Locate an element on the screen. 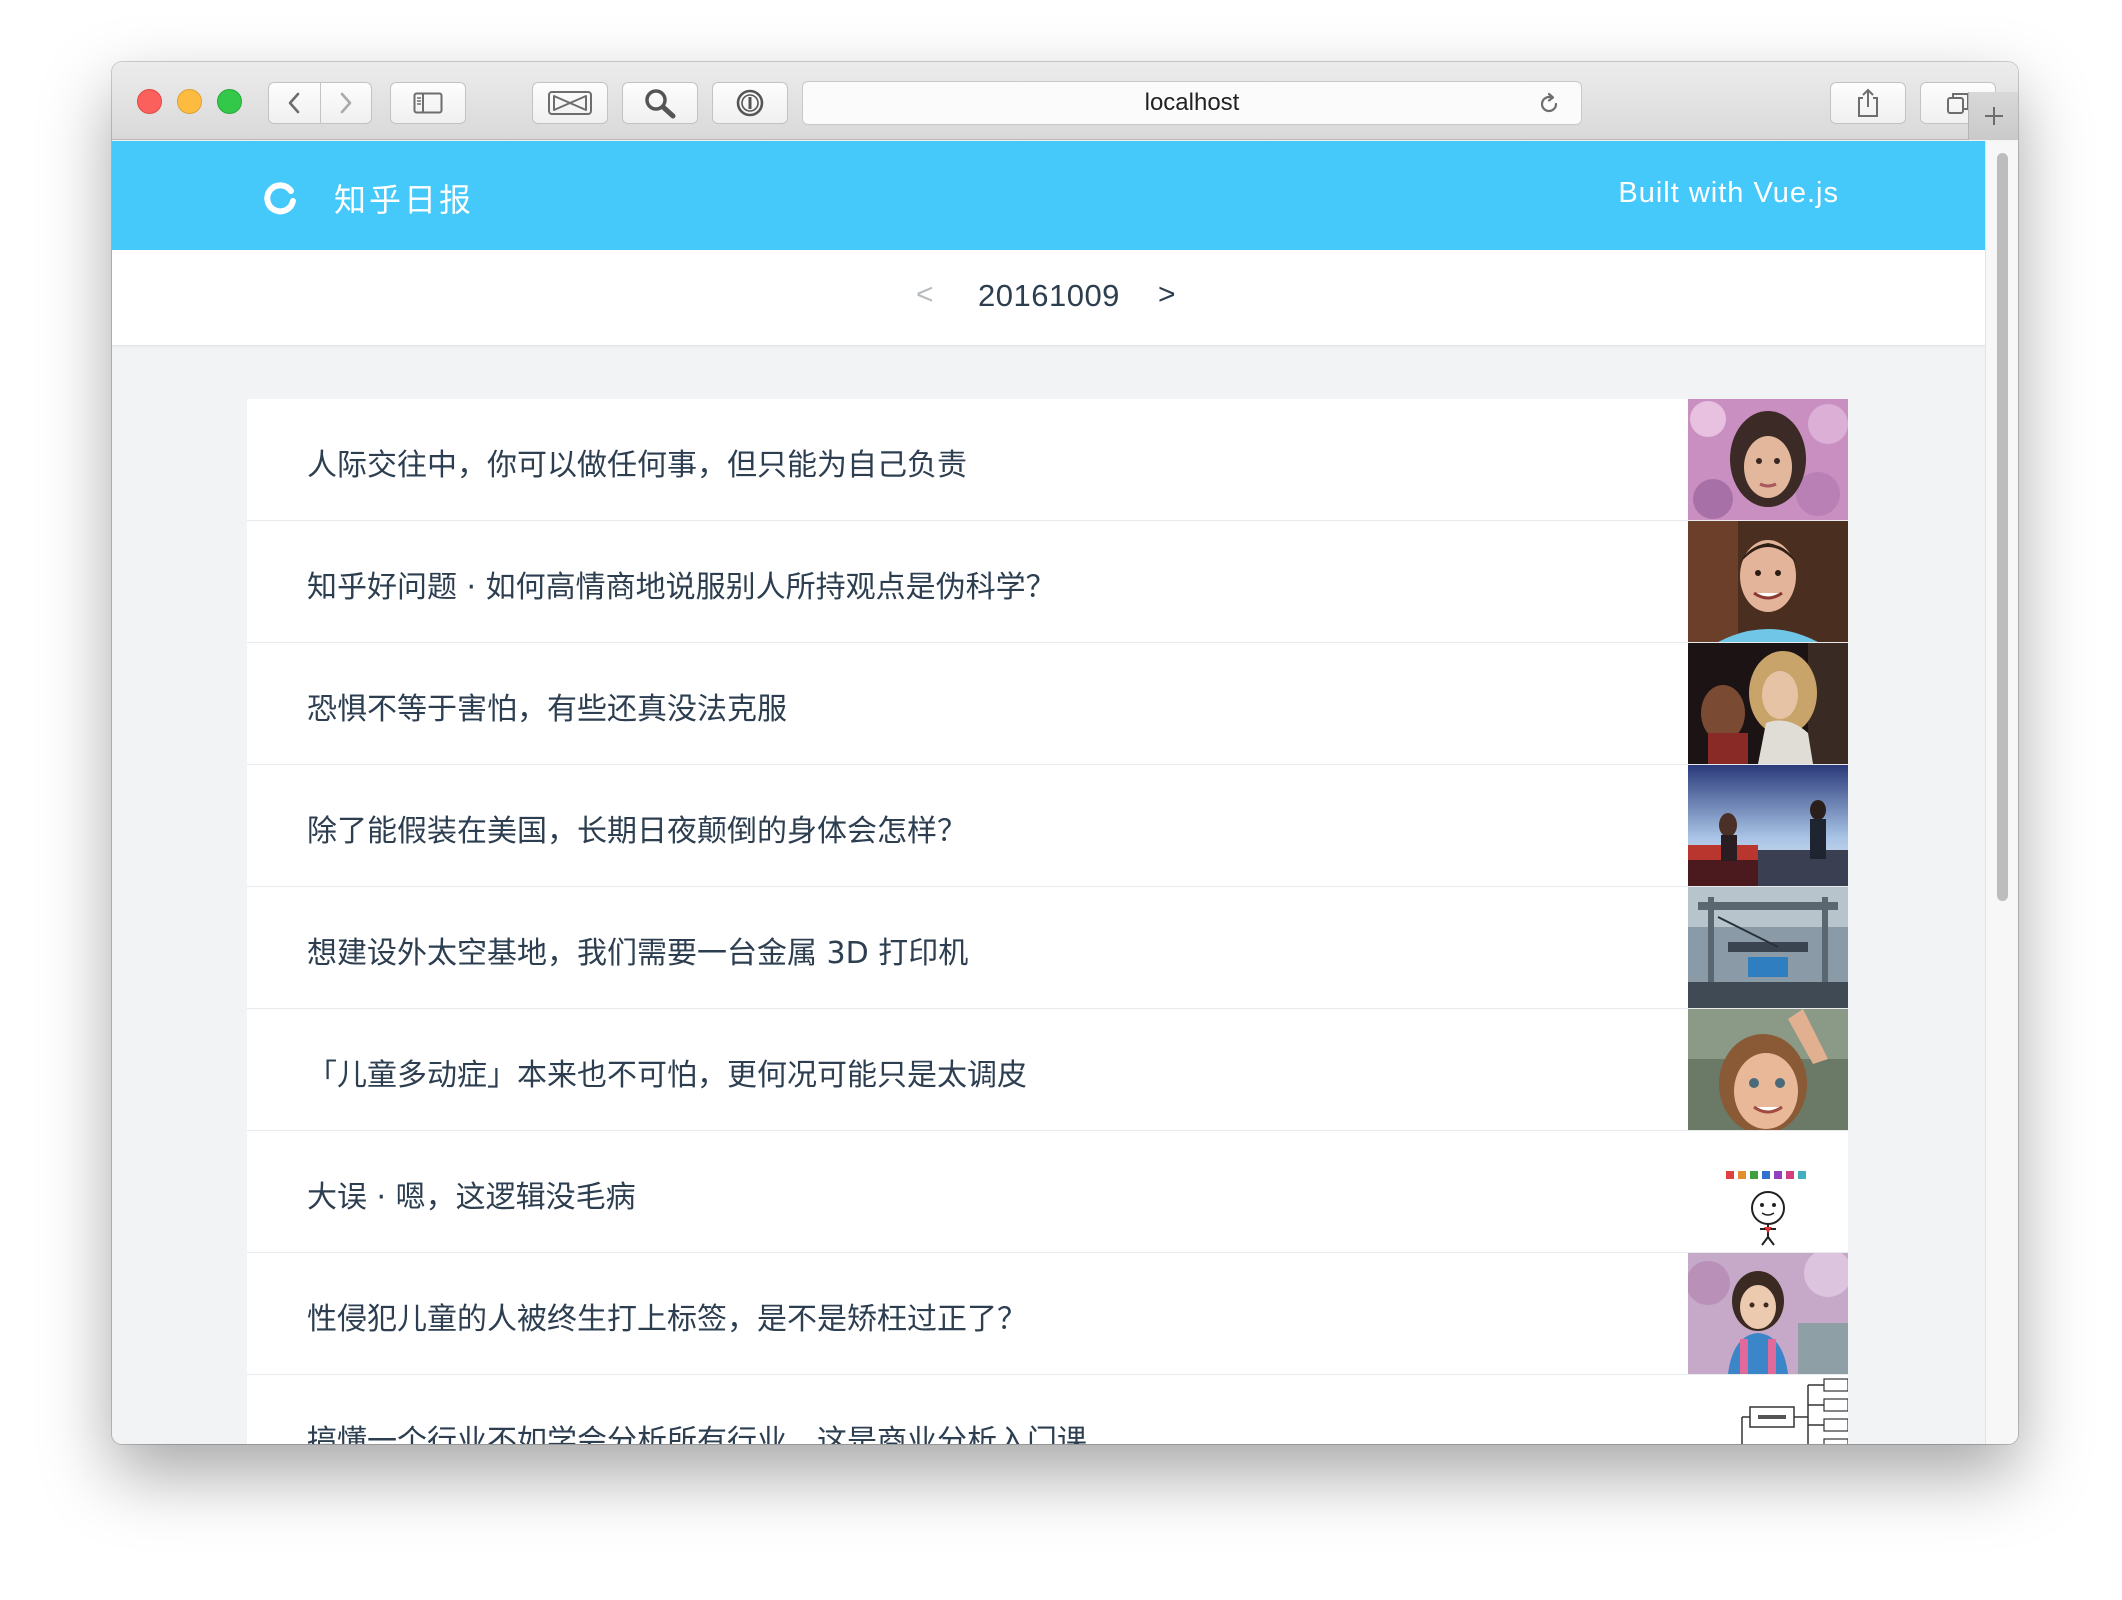  reload-button is located at coordinates (1549, 106).